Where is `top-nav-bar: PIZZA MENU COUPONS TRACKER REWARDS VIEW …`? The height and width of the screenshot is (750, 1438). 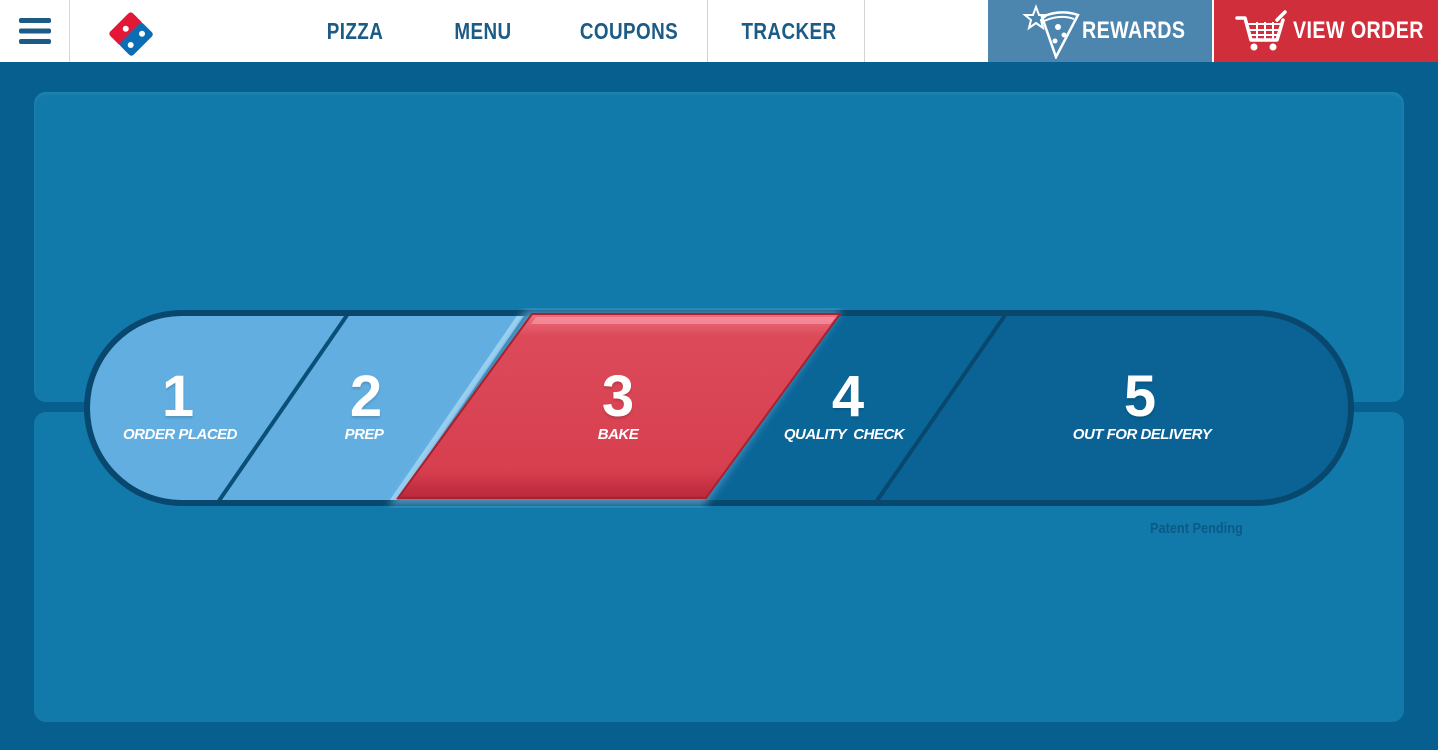 top-nav-bar: PIZZA MENU COUPONS TRACKER REWARDS VIEW … is located at coordinates (719, 31).